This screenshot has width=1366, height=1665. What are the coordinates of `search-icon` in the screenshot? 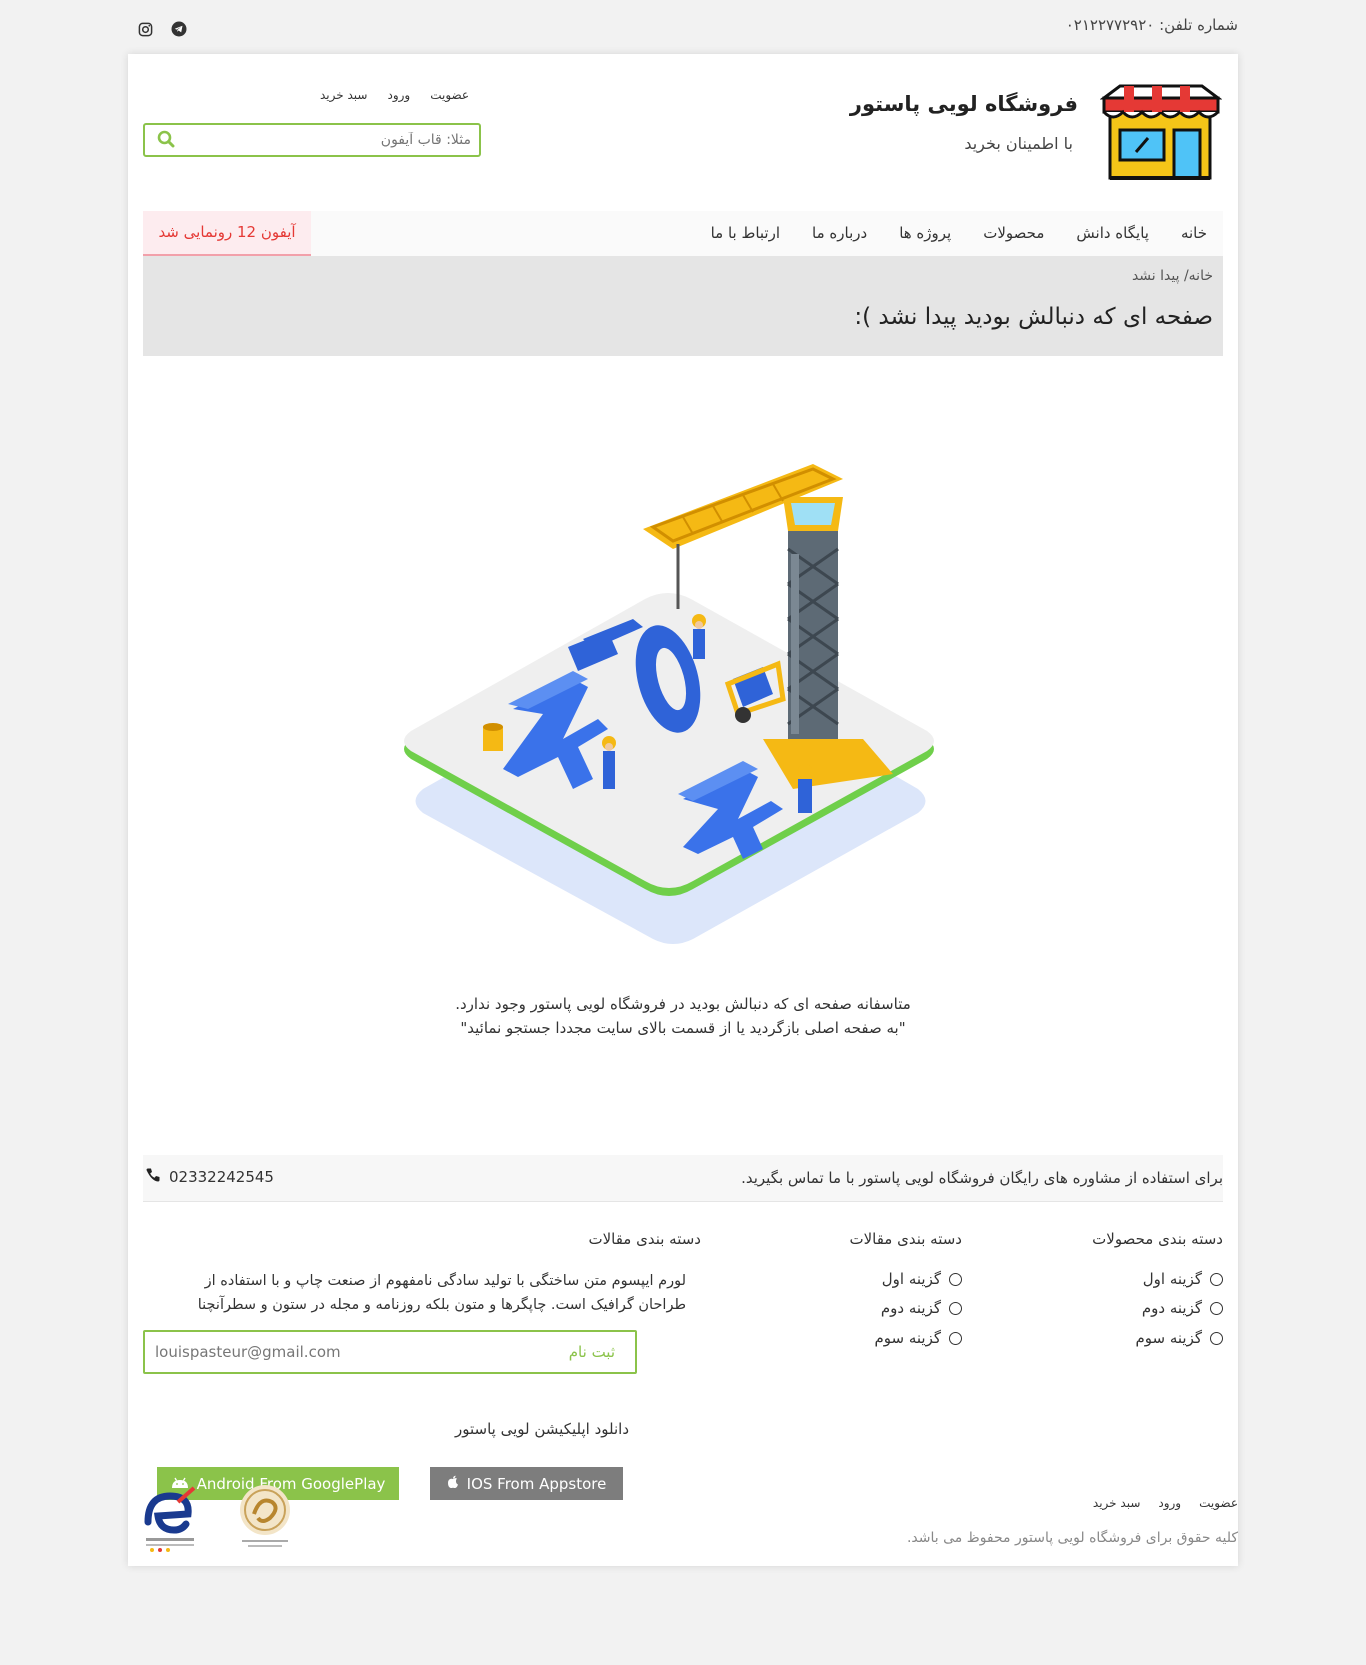 It's located at (166, 141).